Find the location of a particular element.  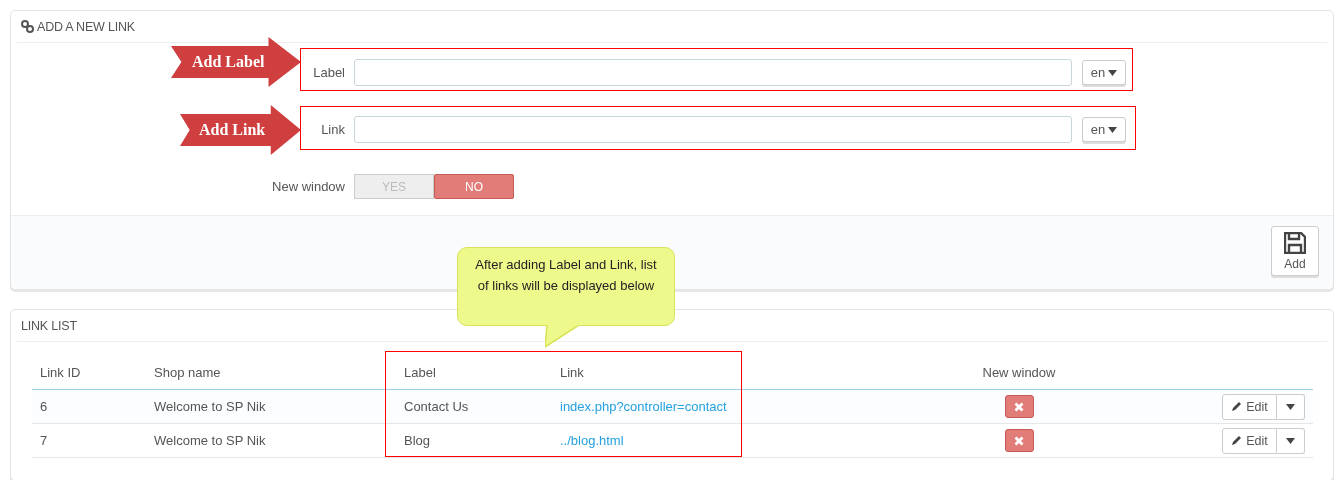

column-header: New window is located at coordinates (1019, 372).